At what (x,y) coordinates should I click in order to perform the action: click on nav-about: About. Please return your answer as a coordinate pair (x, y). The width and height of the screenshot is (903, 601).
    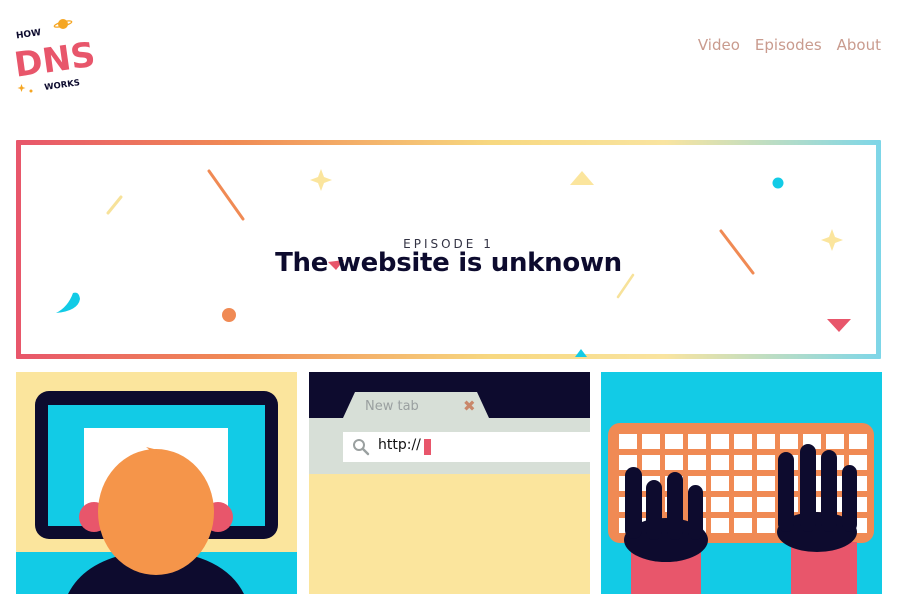
    Looking at the image, I should click on (859, 45).